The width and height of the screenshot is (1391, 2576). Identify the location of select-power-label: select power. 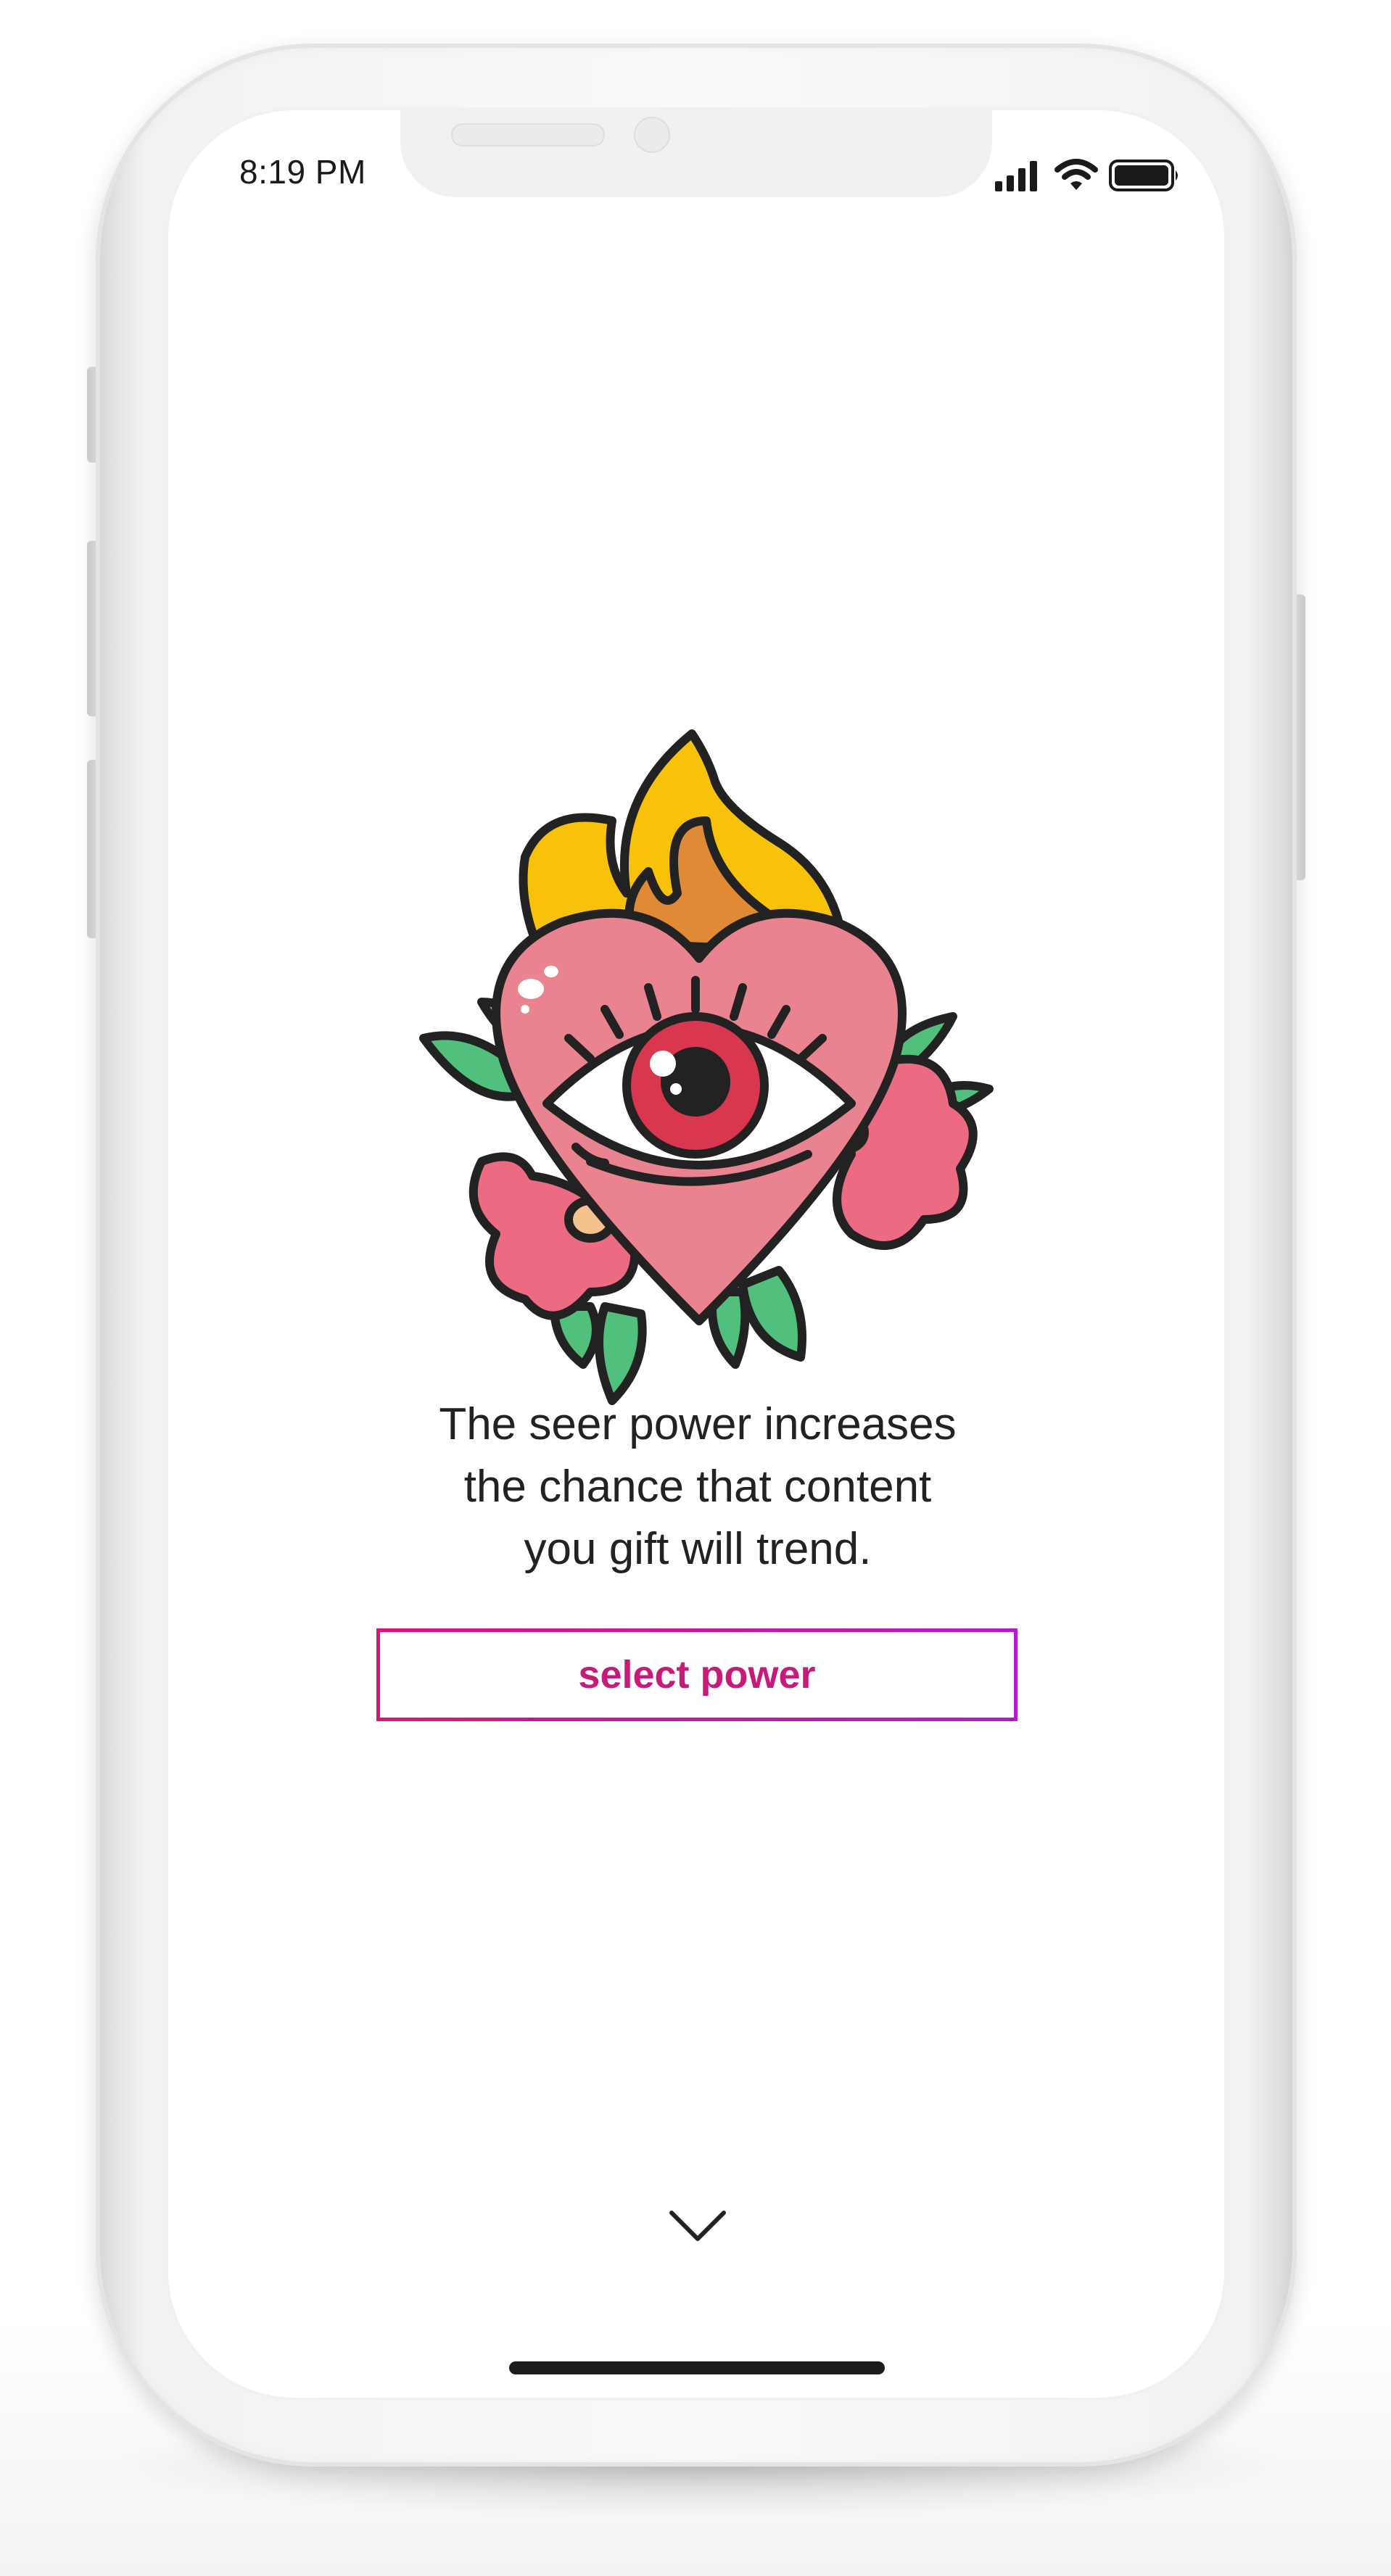
(697, 1675).